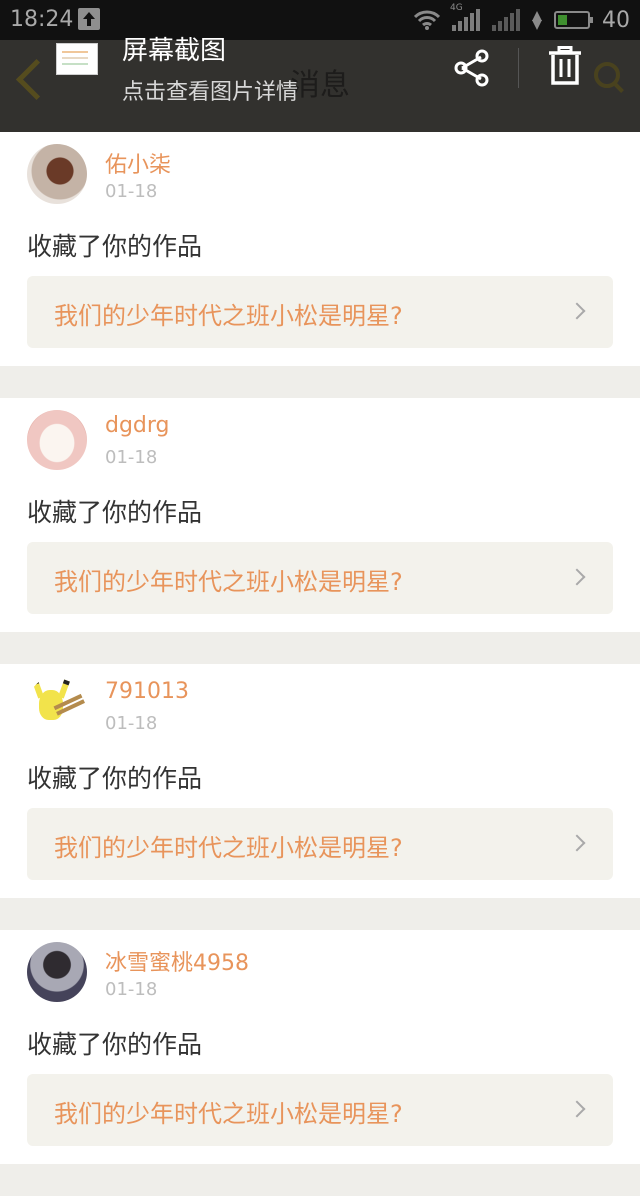 This screenshot has height=1196, width=640. I want to click on username: 791013, so click(147, 691).